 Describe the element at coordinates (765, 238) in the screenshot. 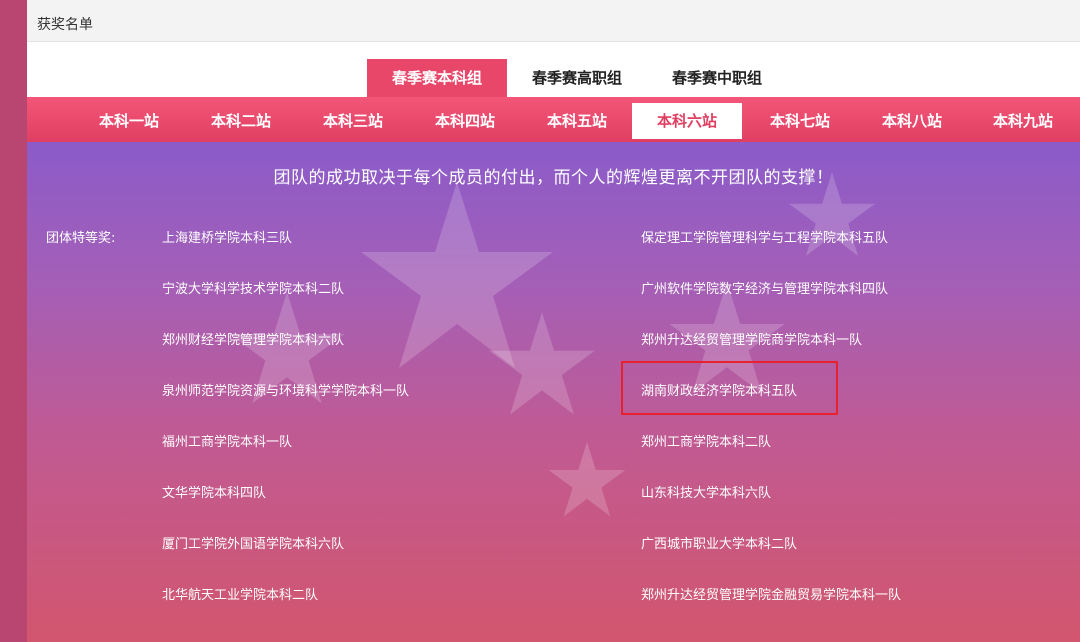

I see `winner-item: 保定理工学院管理科学与工程学院本科五队` at that location.